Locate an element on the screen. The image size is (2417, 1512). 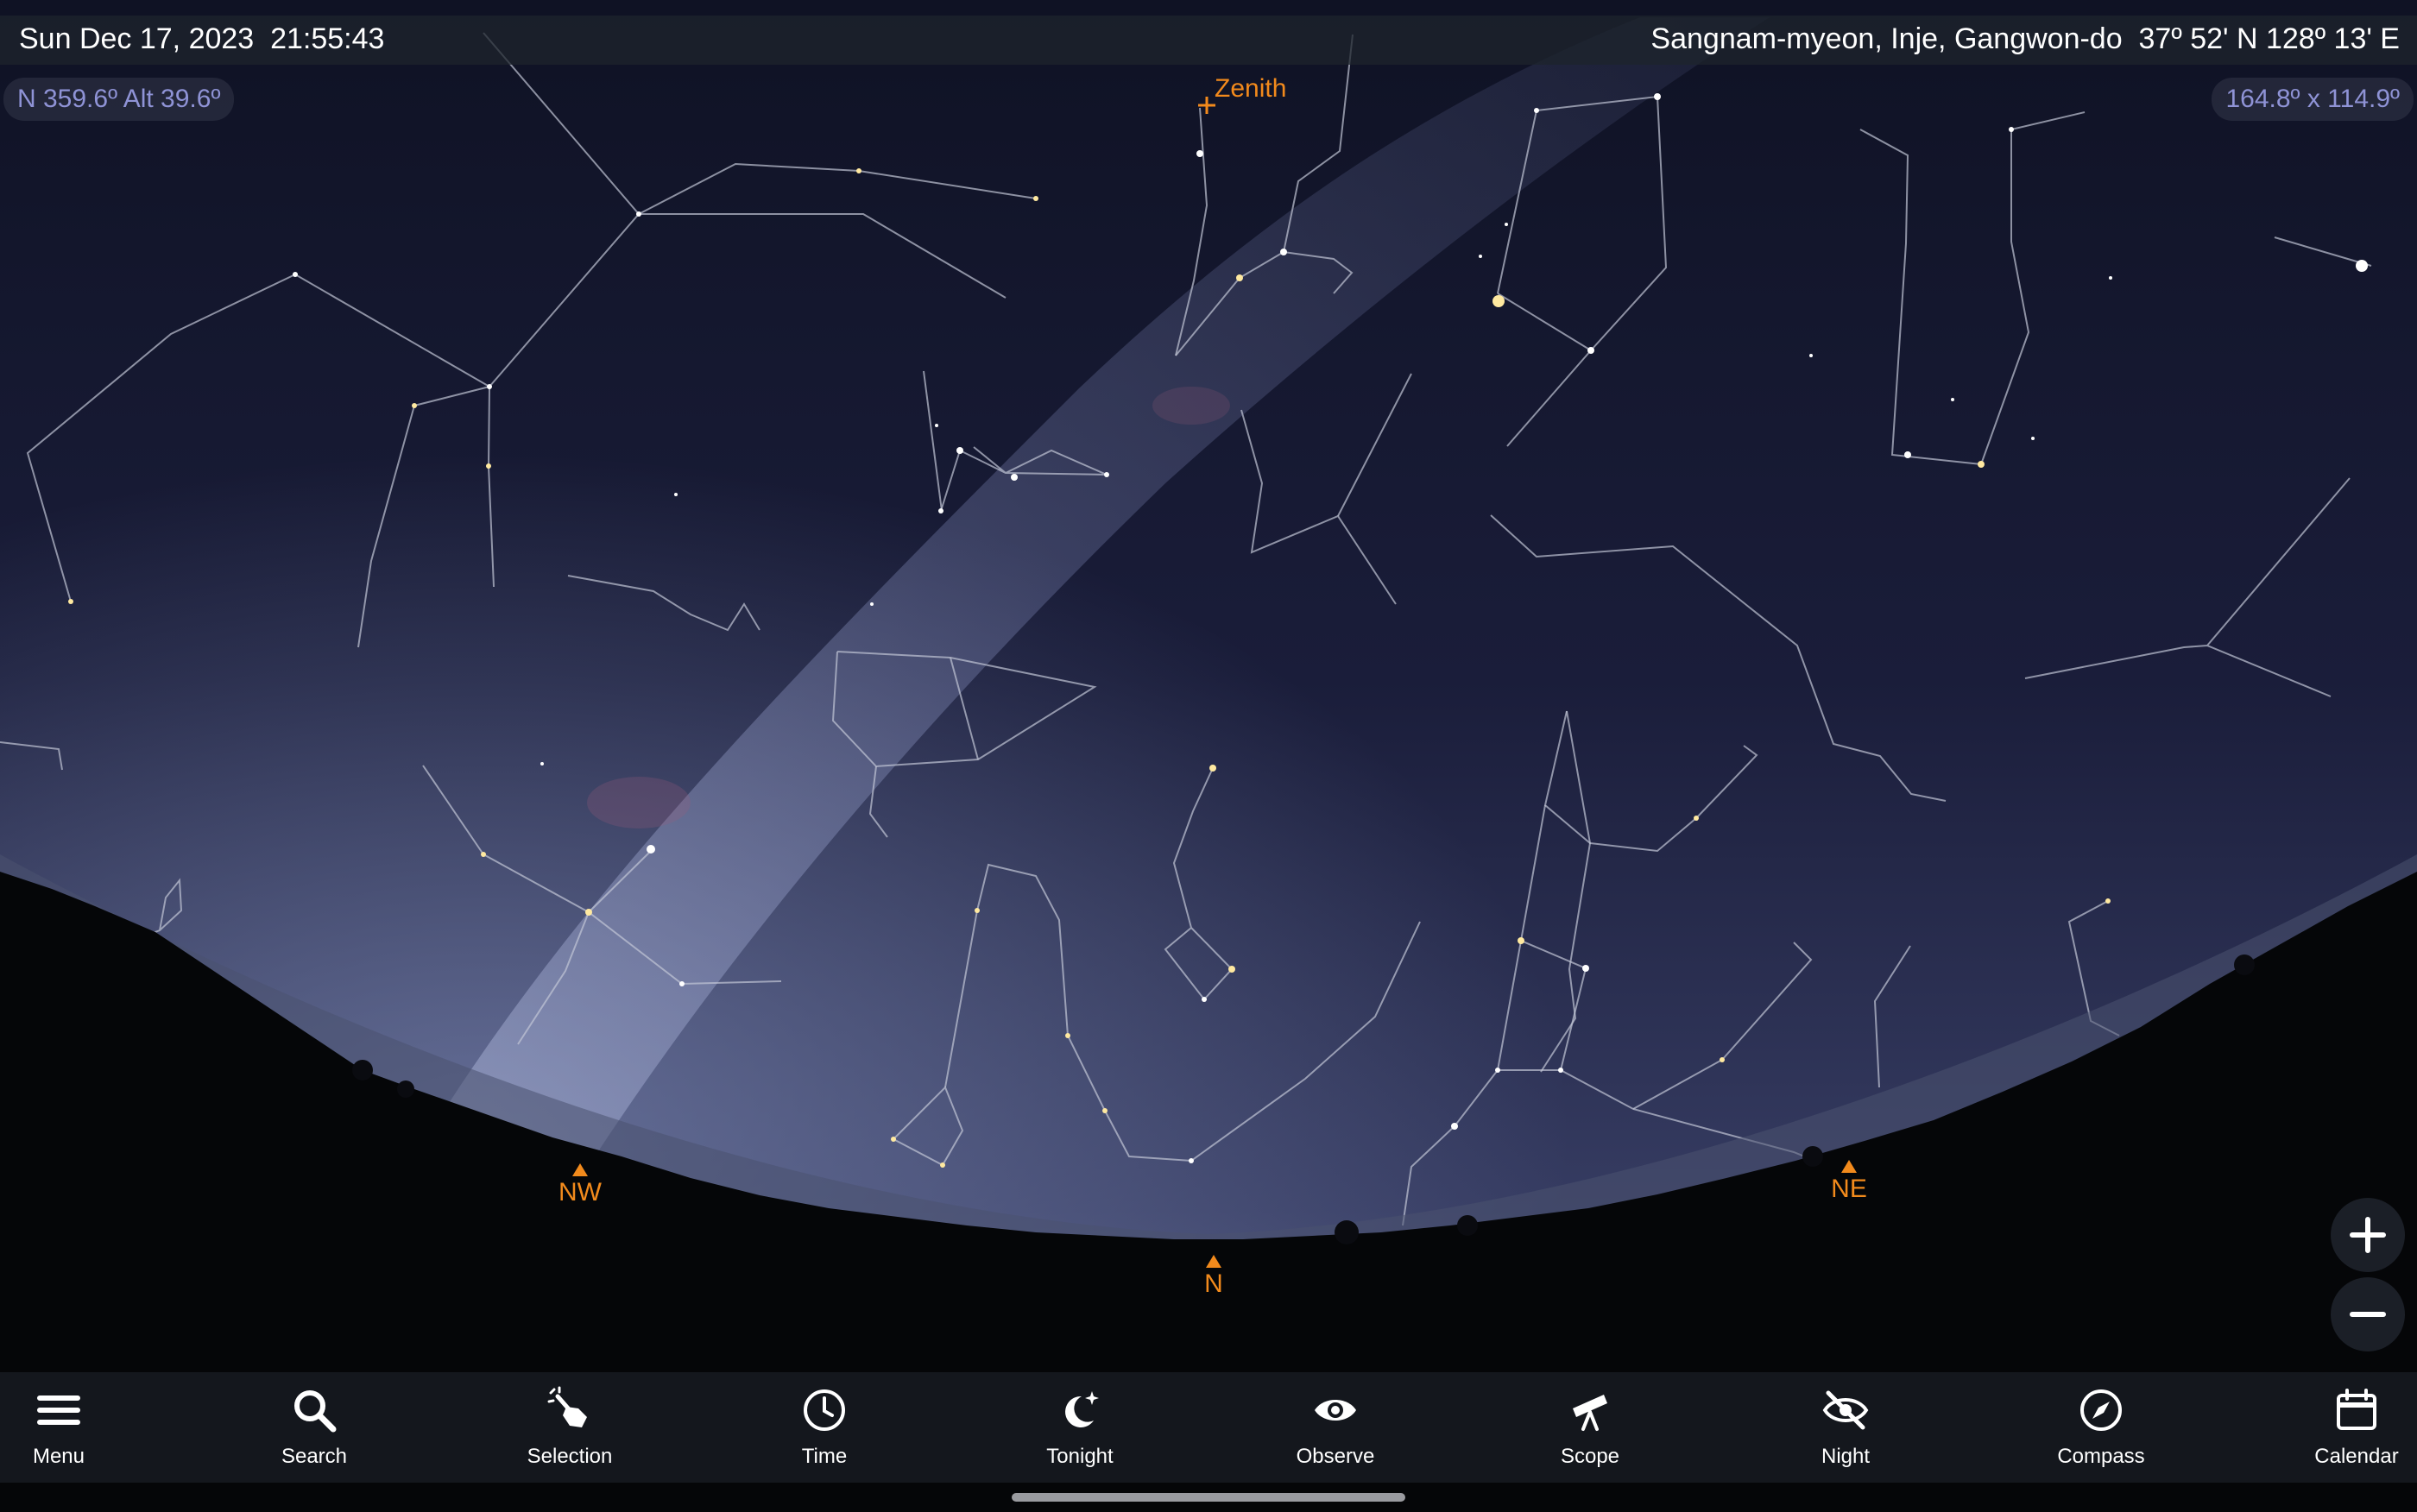
eye-icon is located at coordinates (1335, 1411).